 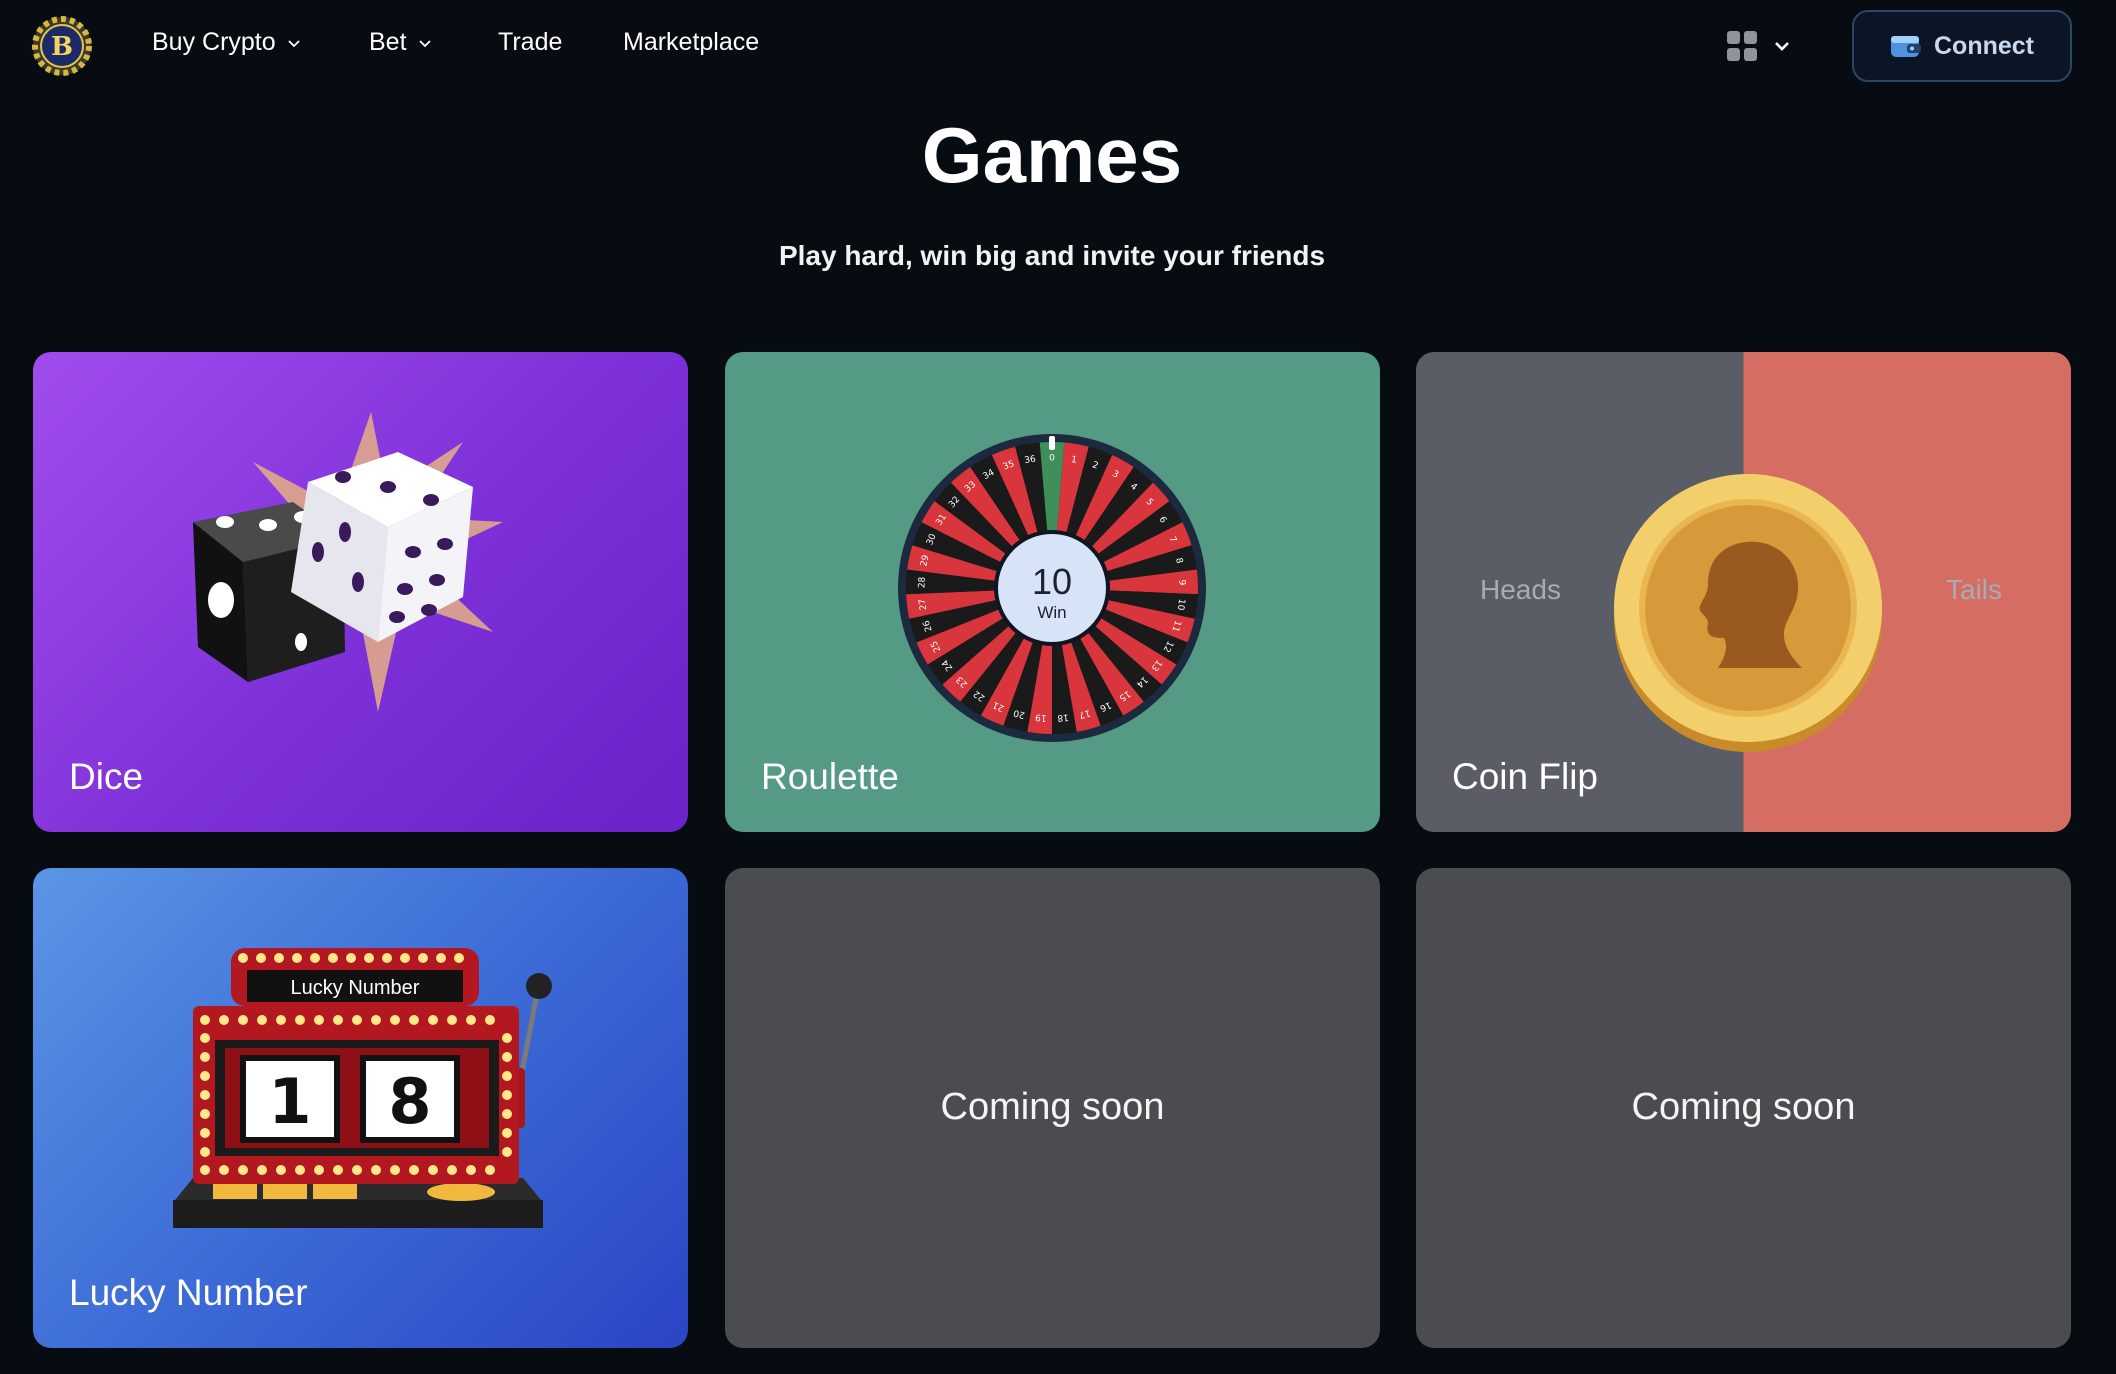 I want to click on nav-bet: Bet, so click(x=401, y=42).